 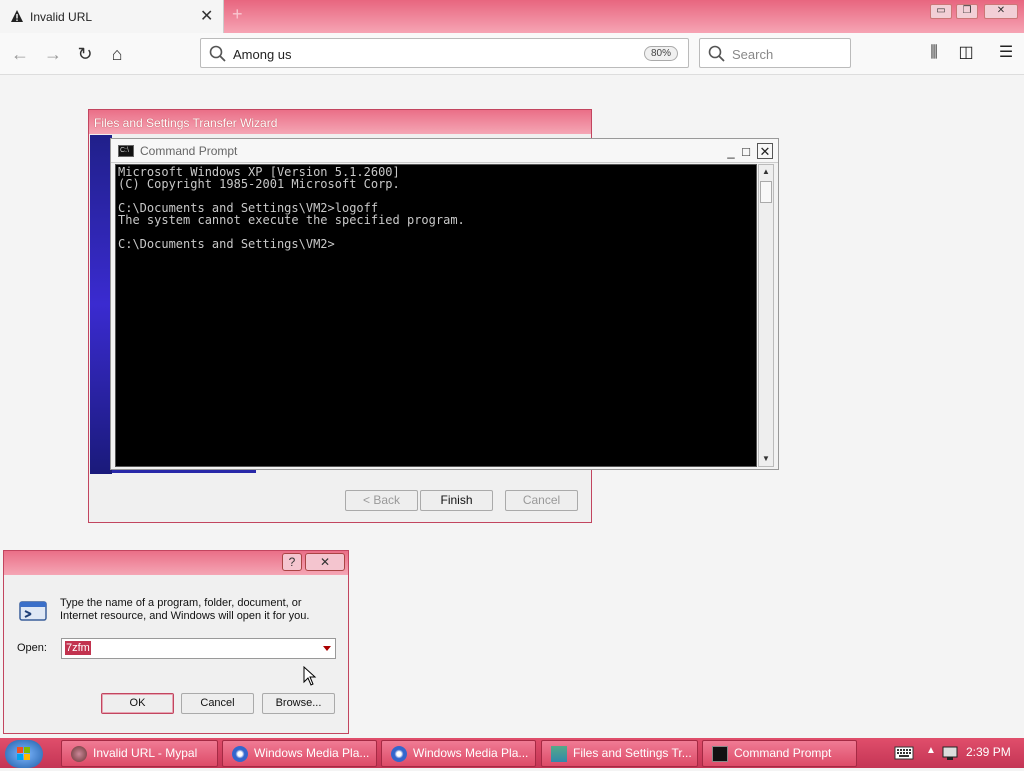 I want to click on run-titlebar: ? ✕, so click(x=176, y=563).